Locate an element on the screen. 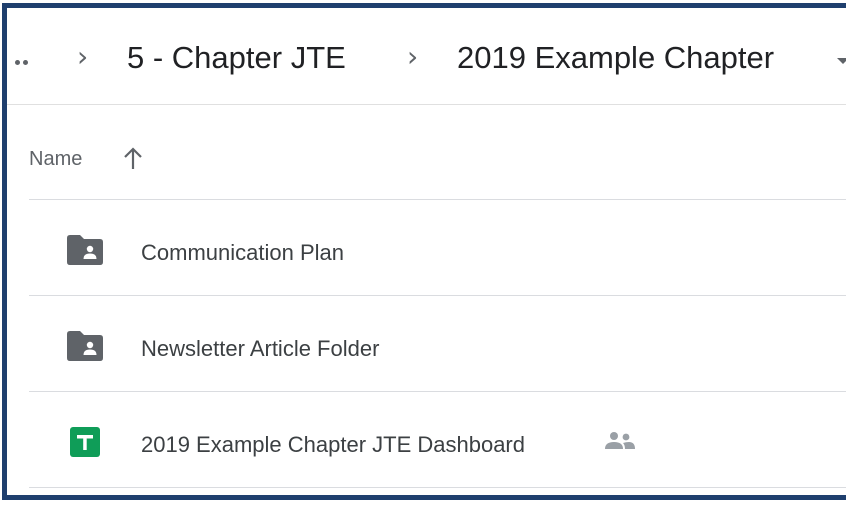 This screenshot has width=846, height=505. google-sheets-icon is located at coordinates (85, 444).